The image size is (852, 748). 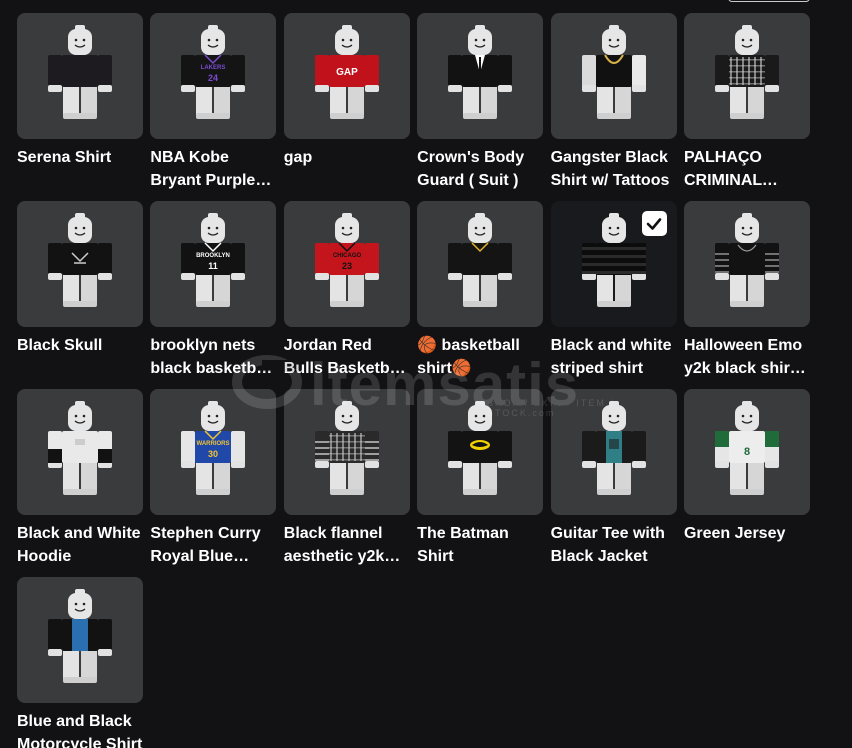 I want to click on item-card: Blue and Black Motorcycle Shirt, so click(x=80, y=662).